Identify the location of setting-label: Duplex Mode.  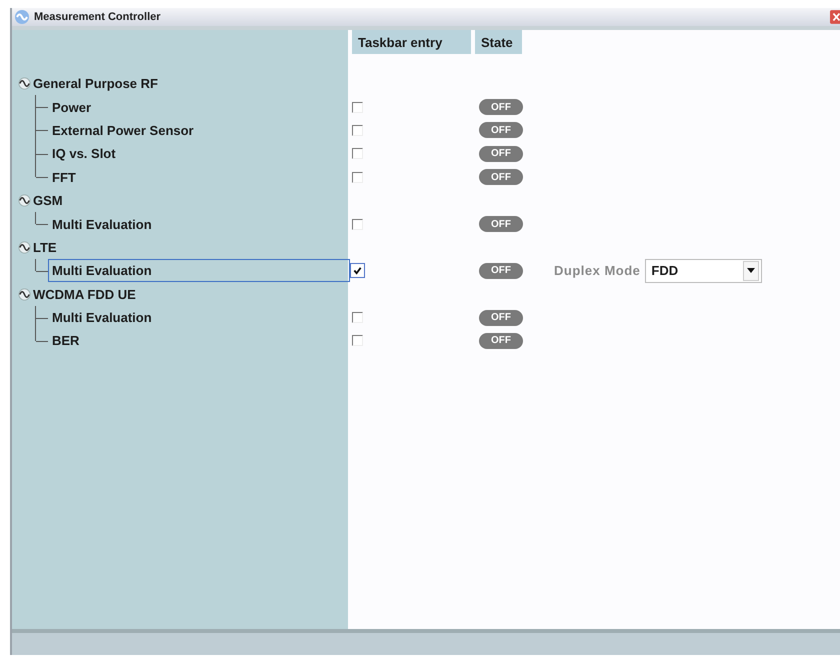
(597, 270).